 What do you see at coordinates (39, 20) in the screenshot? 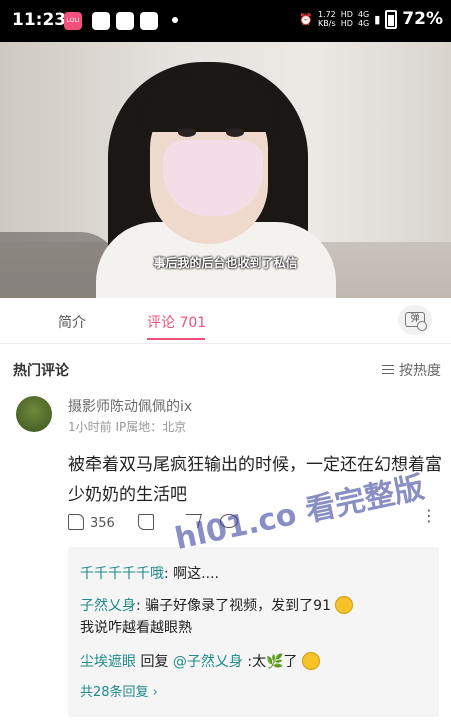
I see `status-time: 11:23` at bounding box center [39, 20].